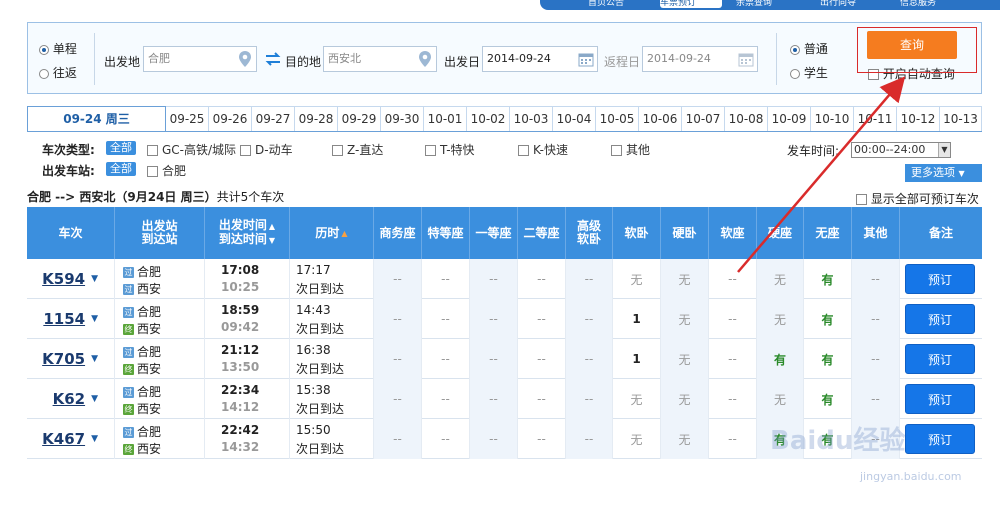 The image size is (1000, 510). Describe the element at coordinates (691, 4) in the screenshot. I see `tab-booking: 车票预订` at that location.